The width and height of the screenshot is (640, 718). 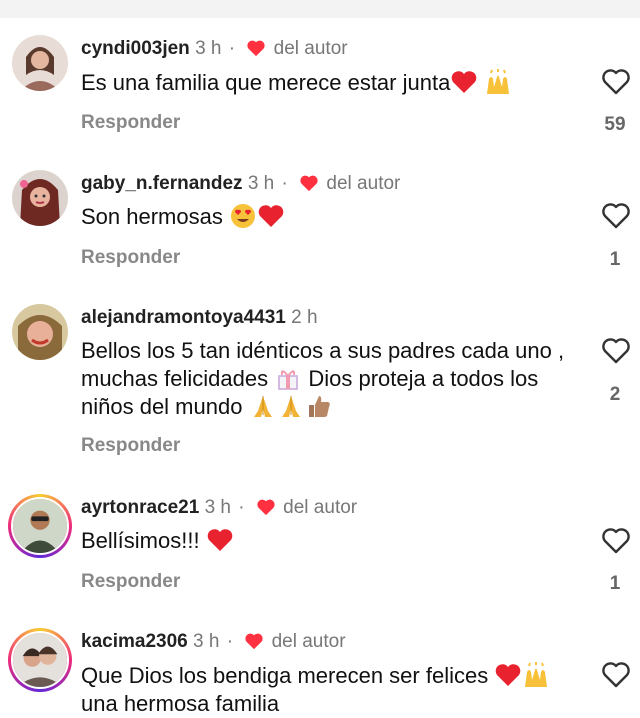 I want to click on comment-text-content: Son hermosas, so click(x=152, y=216).